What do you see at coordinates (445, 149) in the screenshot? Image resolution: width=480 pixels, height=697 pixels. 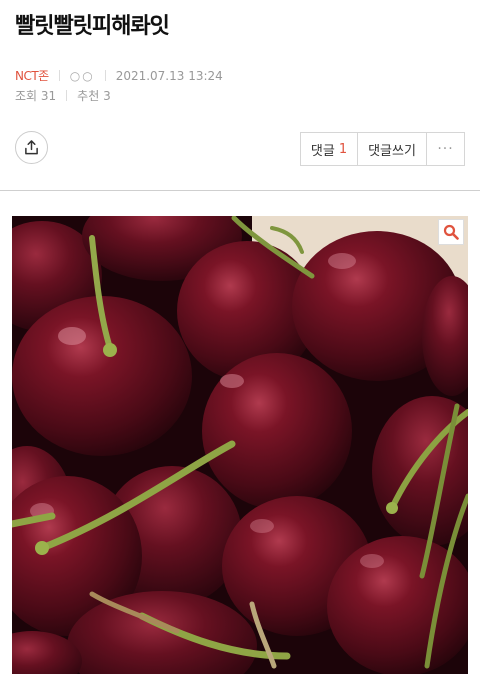 I see `more-options-button: ···` at bounding box center [445, 149].